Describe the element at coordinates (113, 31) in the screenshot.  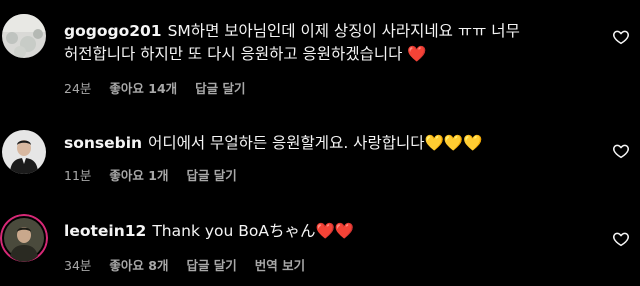
I see `comment-username: gogogo201` at that location.